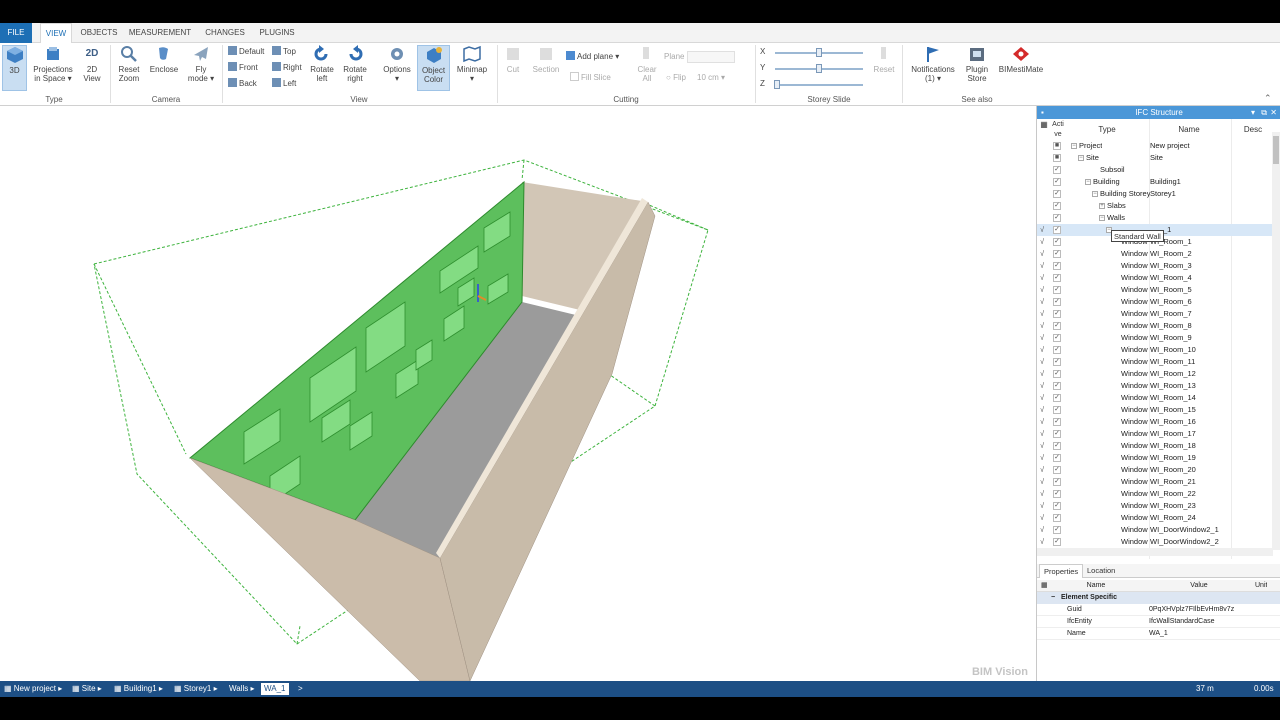 The image size is (1280, 720). I want to click on rotate-right-button: Rotate right, so click(355, 68).